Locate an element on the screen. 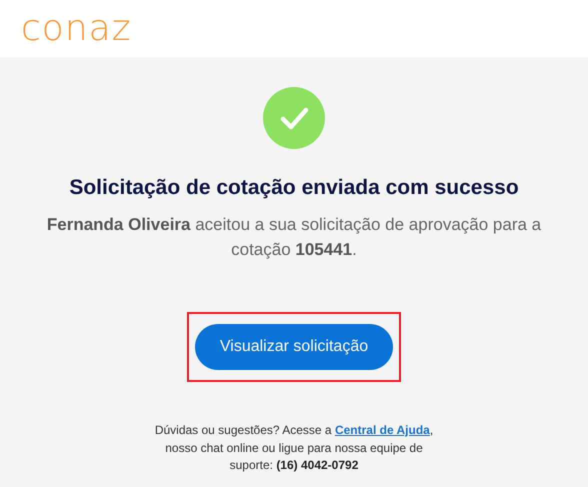 Image resolution: width=588 pixels, height=487 pixels. success-title: Solicitação de cotação enviada com sucesso is located at coordinates (294, 188).